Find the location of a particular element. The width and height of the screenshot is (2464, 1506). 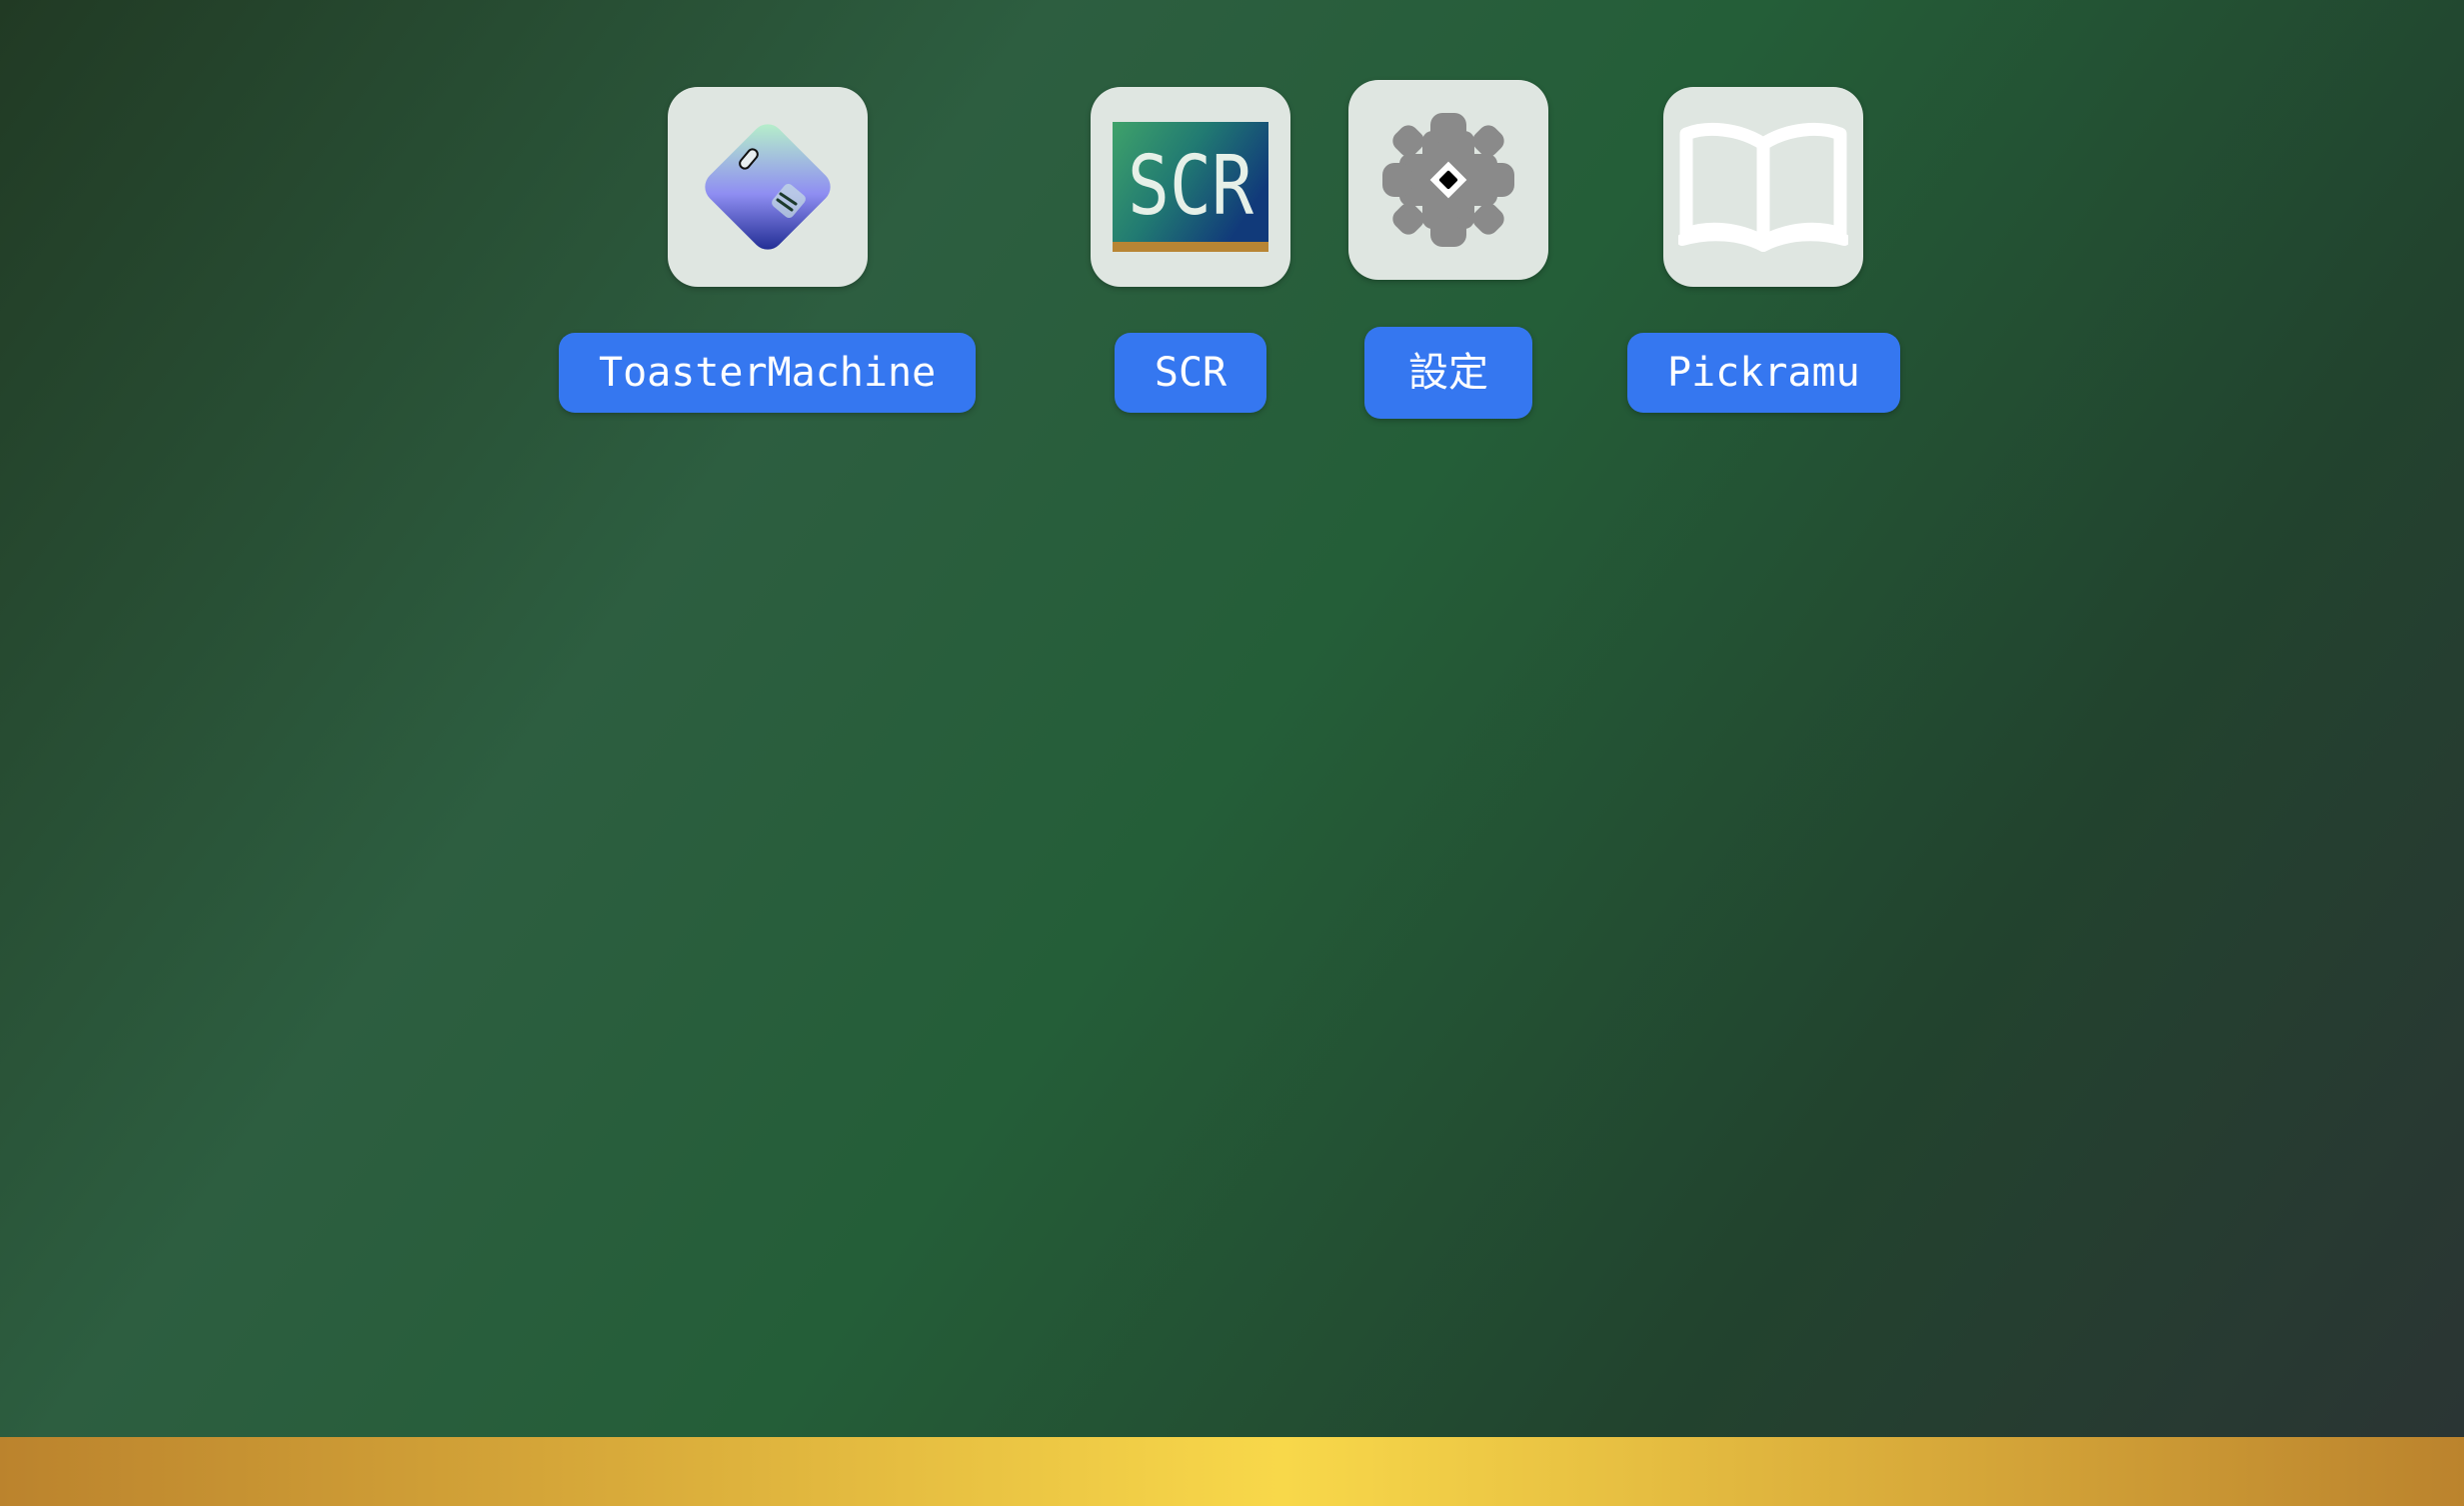

app-toaster-machine: ToasterMachine is located at coordinates (768, 250).